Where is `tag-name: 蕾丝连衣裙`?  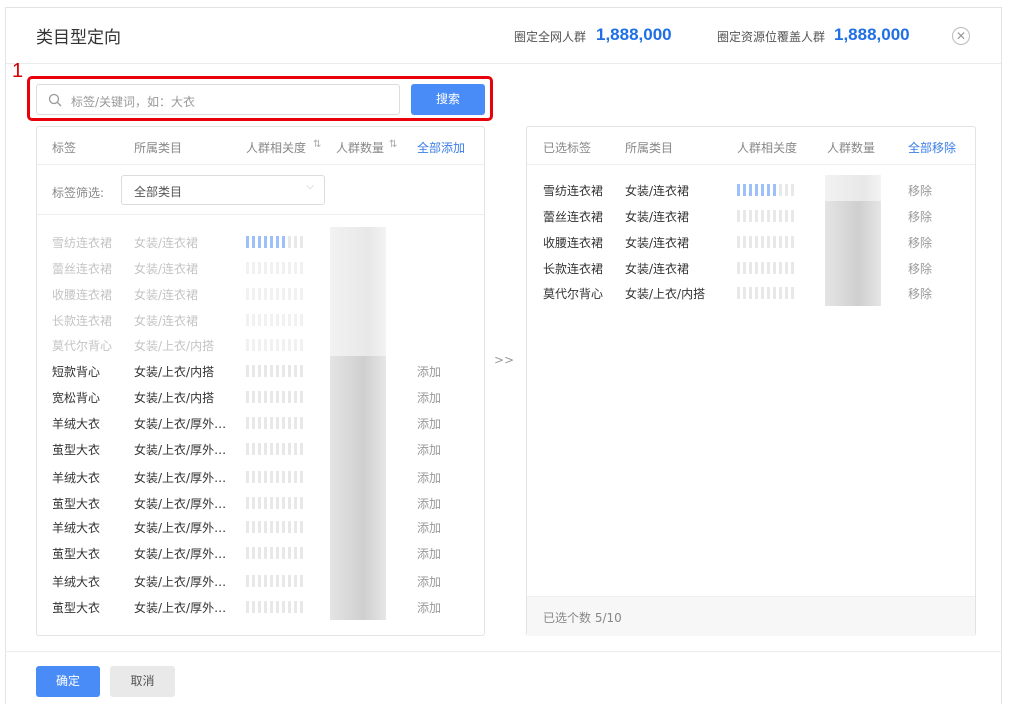 tag-name: 蕾丝连衣裙 is located at coordinates (82, 269).